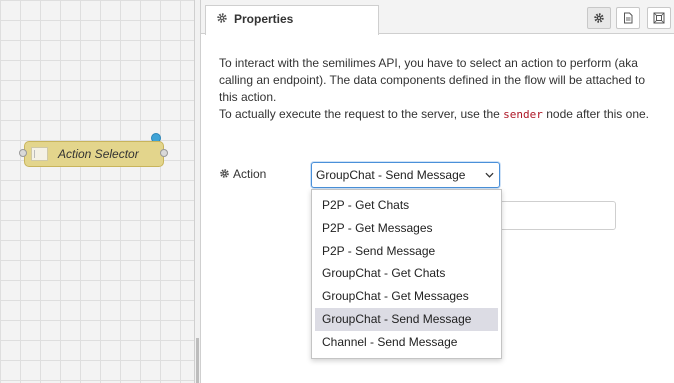 The height and width of the screenshot is (383, 674). Describe the element at coordinates (437, 17) in the screenshot. I see `panel-tabbar: Properties` at that location.